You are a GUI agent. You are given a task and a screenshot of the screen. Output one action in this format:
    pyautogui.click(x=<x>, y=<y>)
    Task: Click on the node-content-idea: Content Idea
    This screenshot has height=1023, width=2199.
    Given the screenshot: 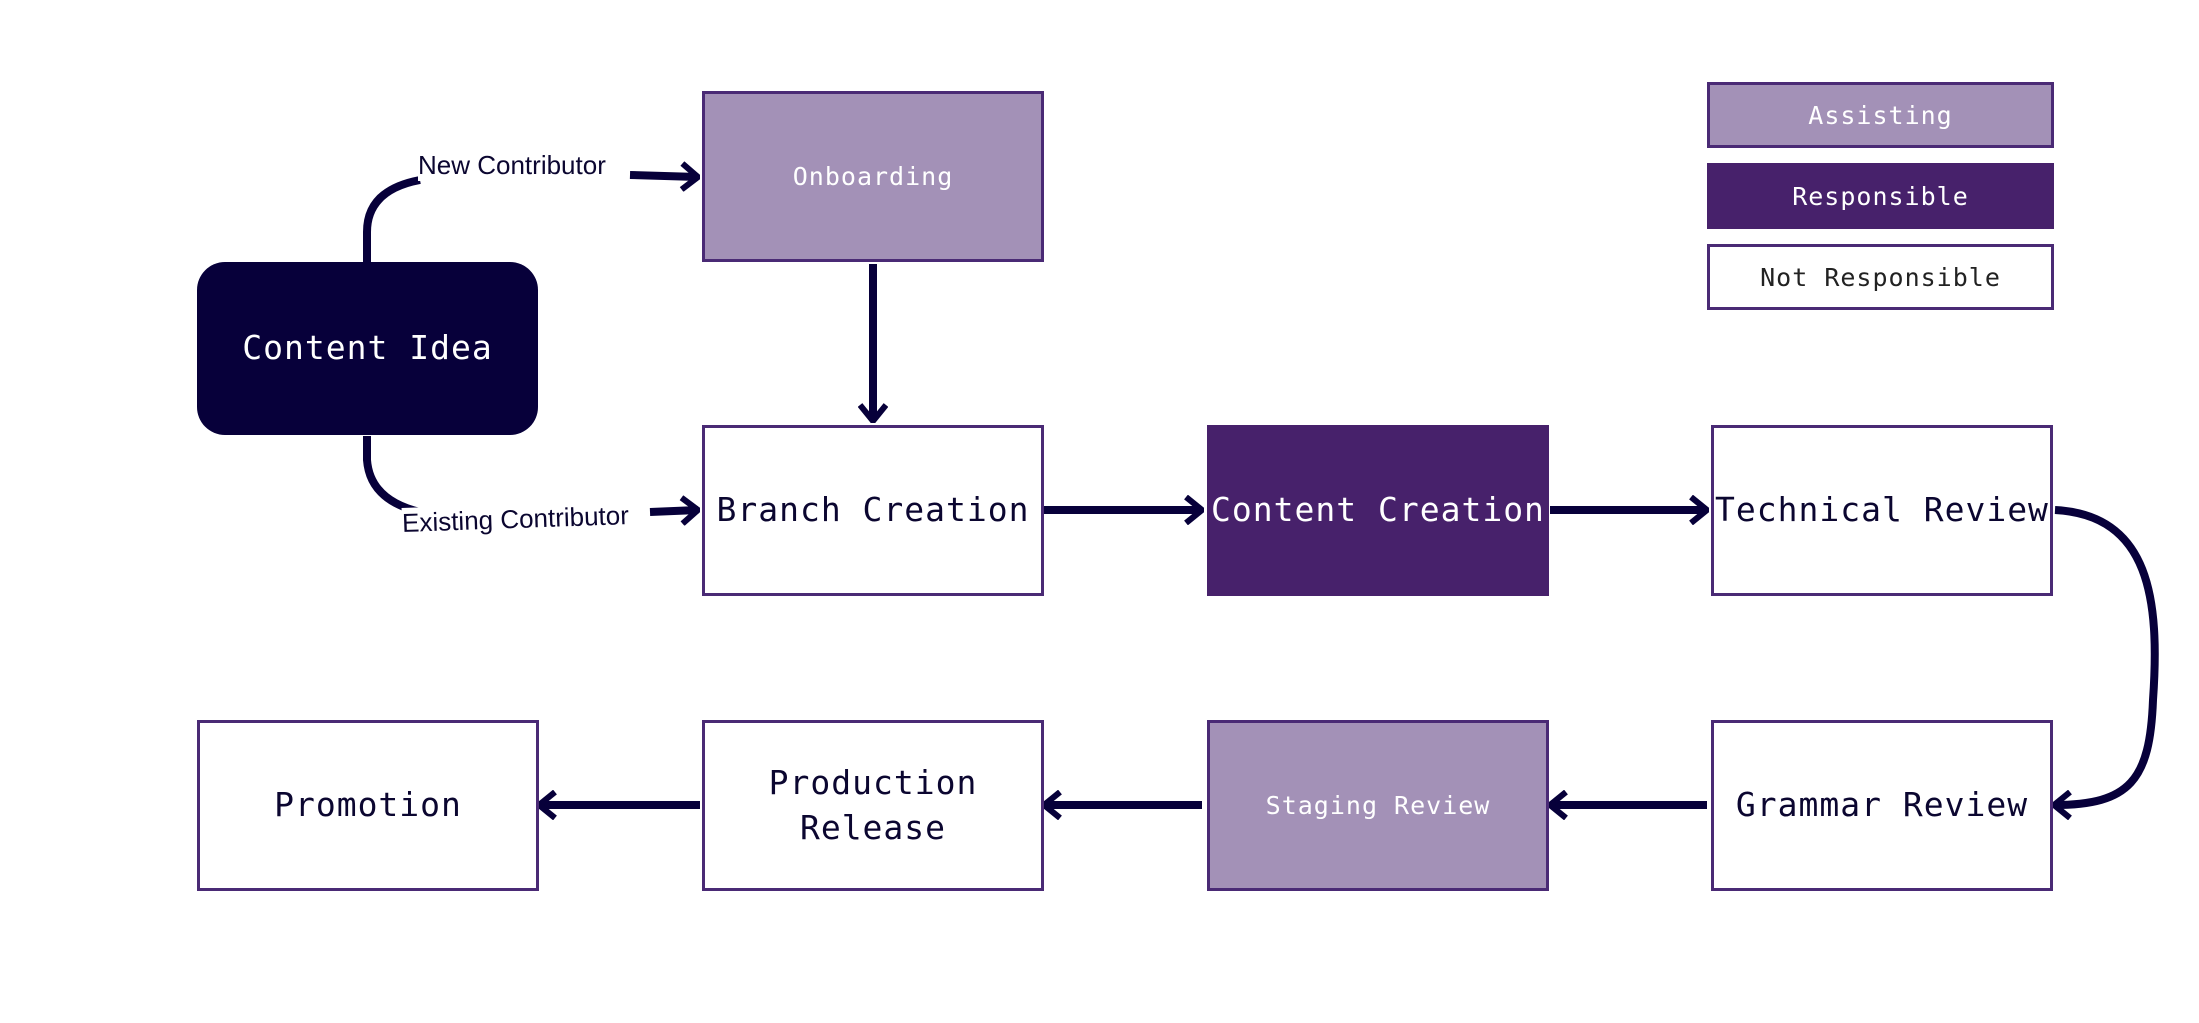 What is the action you would take?
    pyautogui.click(x=367, y=348)
    